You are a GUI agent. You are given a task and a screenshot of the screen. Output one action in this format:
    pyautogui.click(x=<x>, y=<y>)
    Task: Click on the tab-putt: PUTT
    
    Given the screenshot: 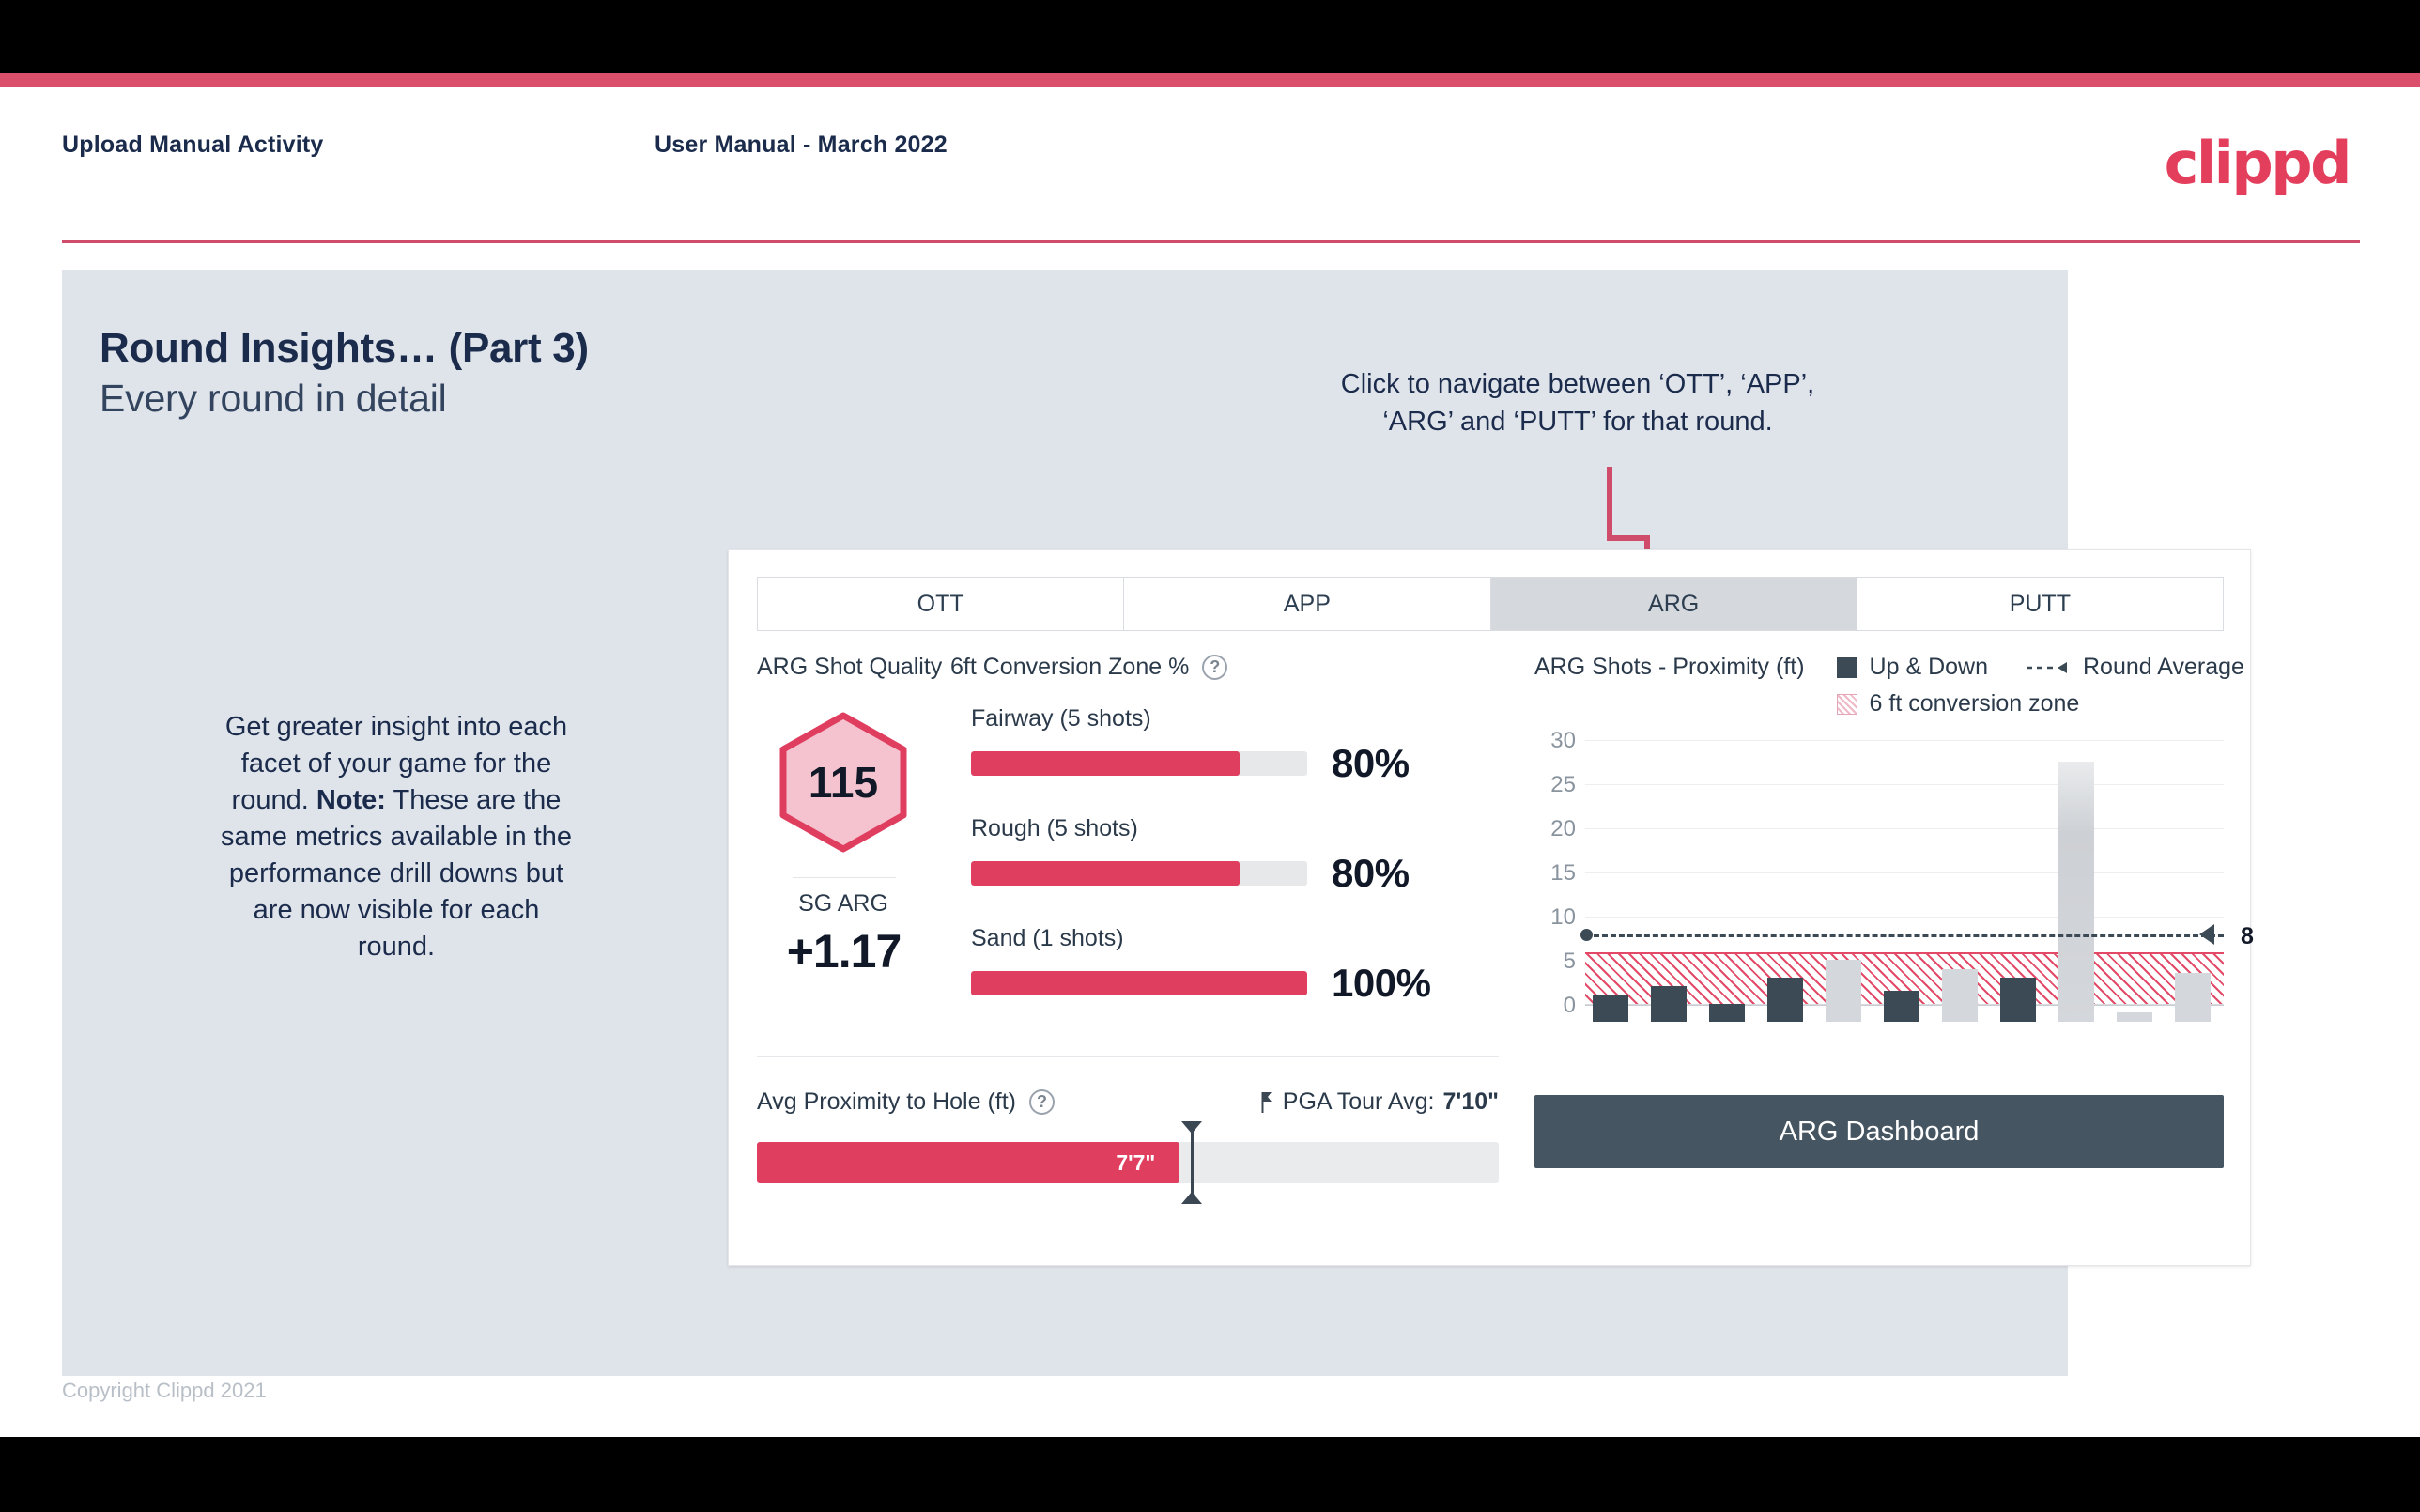 What is the action you would take?
    pyautogui.click(x=2040, y=604)
    